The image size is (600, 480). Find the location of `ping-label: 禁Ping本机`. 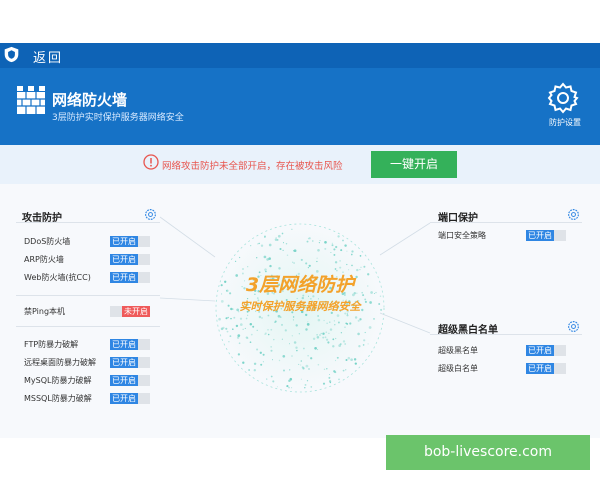

ping-label: 禁Ping本机 is located at coordinates (45, 311).